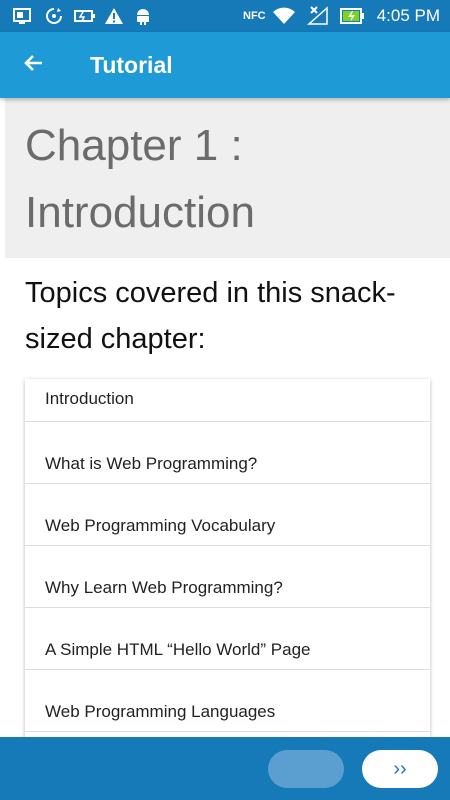  I want to click on app-bar: Tutorial, so click(225, 65).